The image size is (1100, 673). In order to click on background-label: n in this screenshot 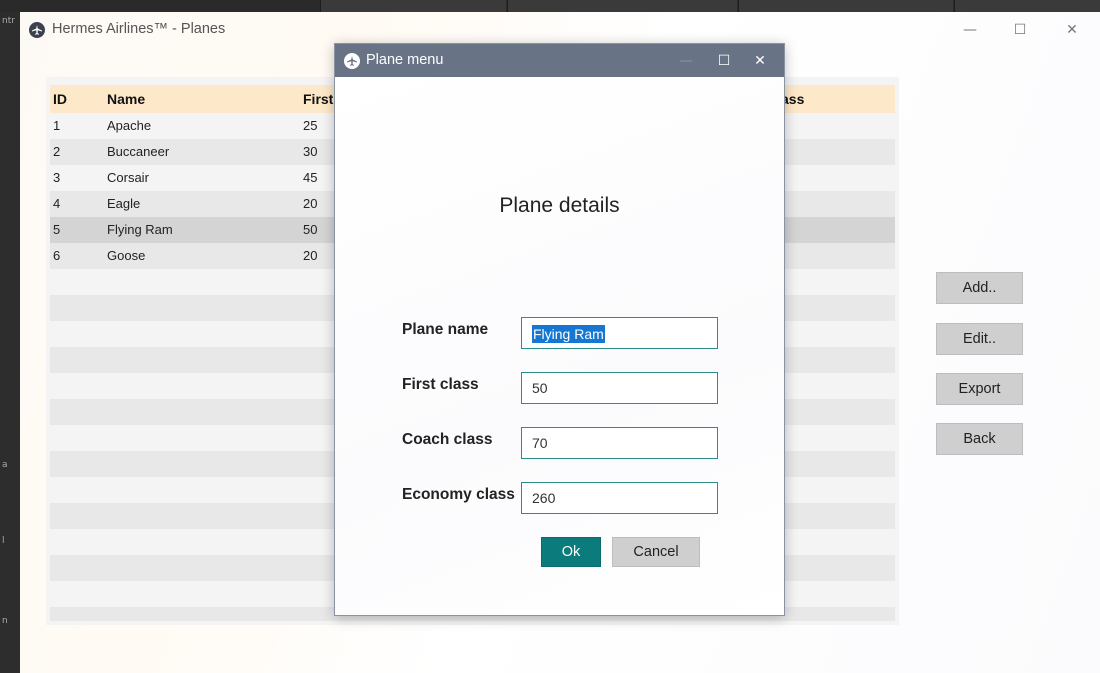, I will do `click(5, 621)`.